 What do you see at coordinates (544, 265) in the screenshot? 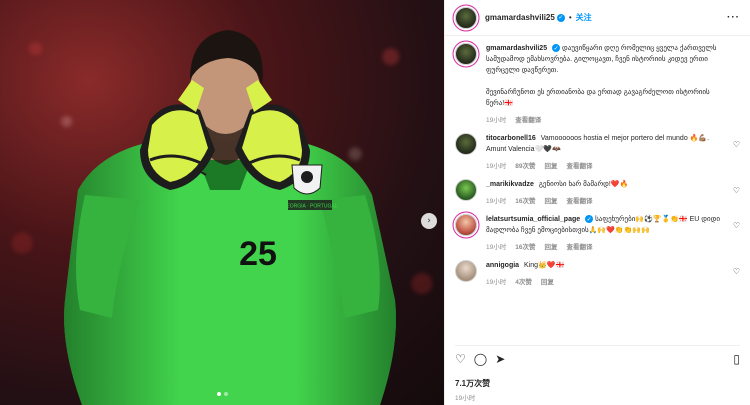
I see `comment-body: King👑❤️🇬🇪` at bounding box center [544, 265].